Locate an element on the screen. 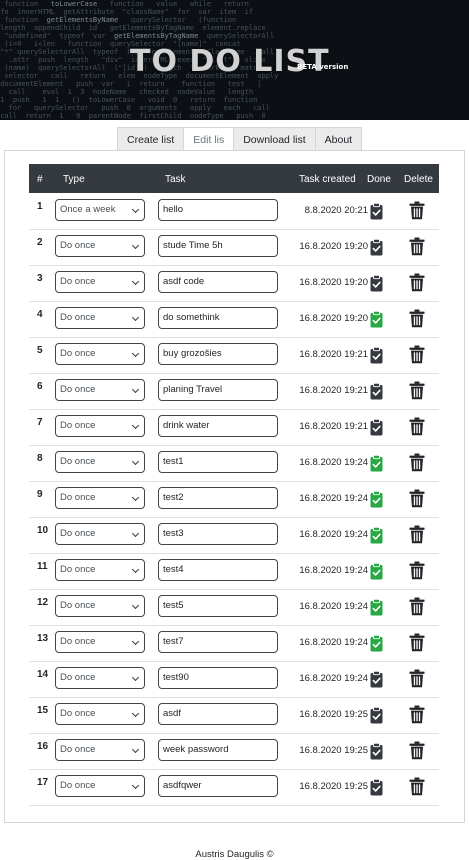  tab-create-list: Create list is located at coordinates (151, 139).